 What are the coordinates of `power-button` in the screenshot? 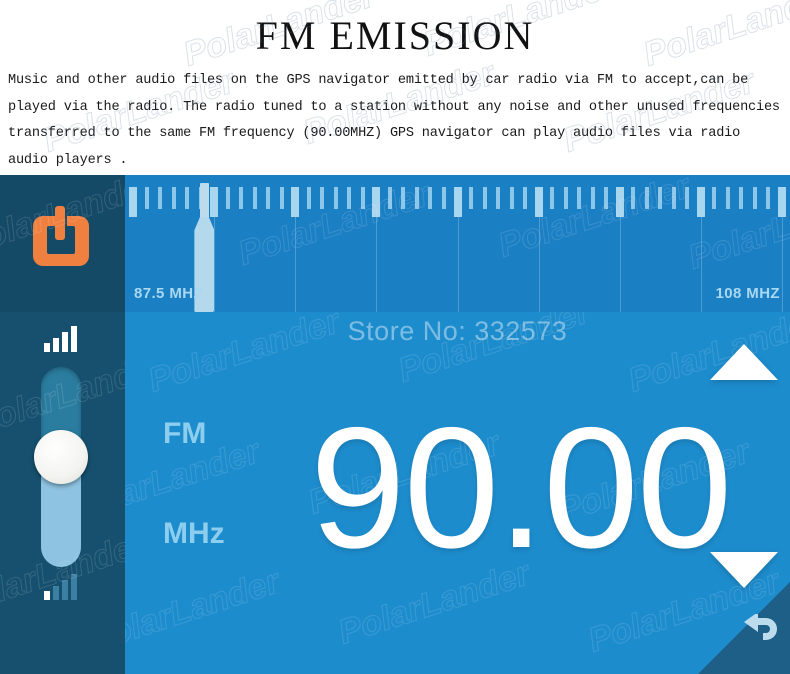 It's located at (62, 243).